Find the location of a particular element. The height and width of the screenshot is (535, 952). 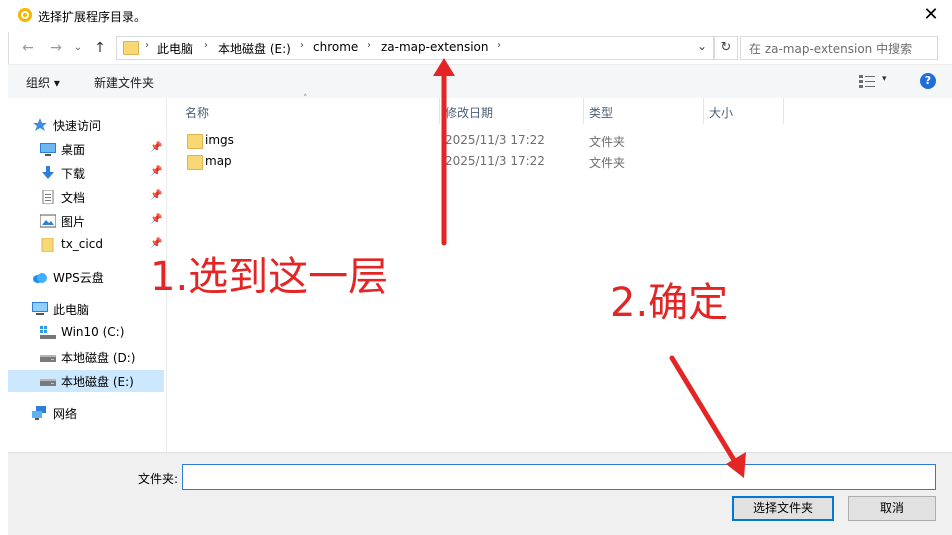

breadcrumb-za-map-extension: za-map-extension is located at coordinates (434, 47).